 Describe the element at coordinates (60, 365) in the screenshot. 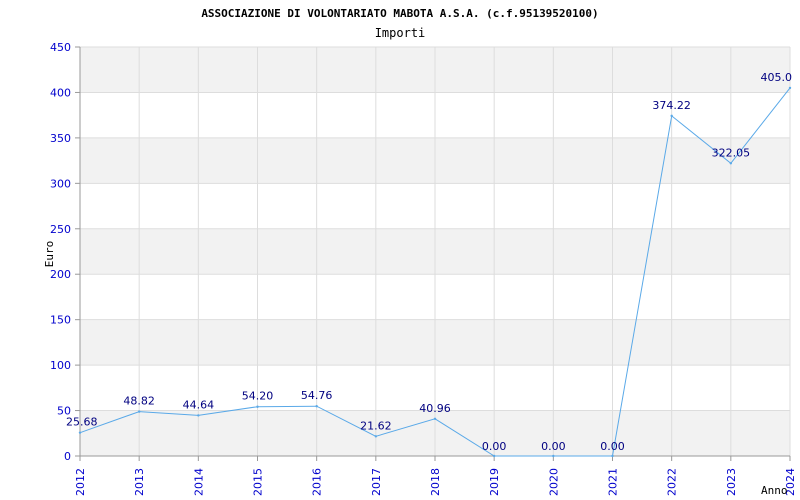

I see `y-tick-label: 100` at that location.